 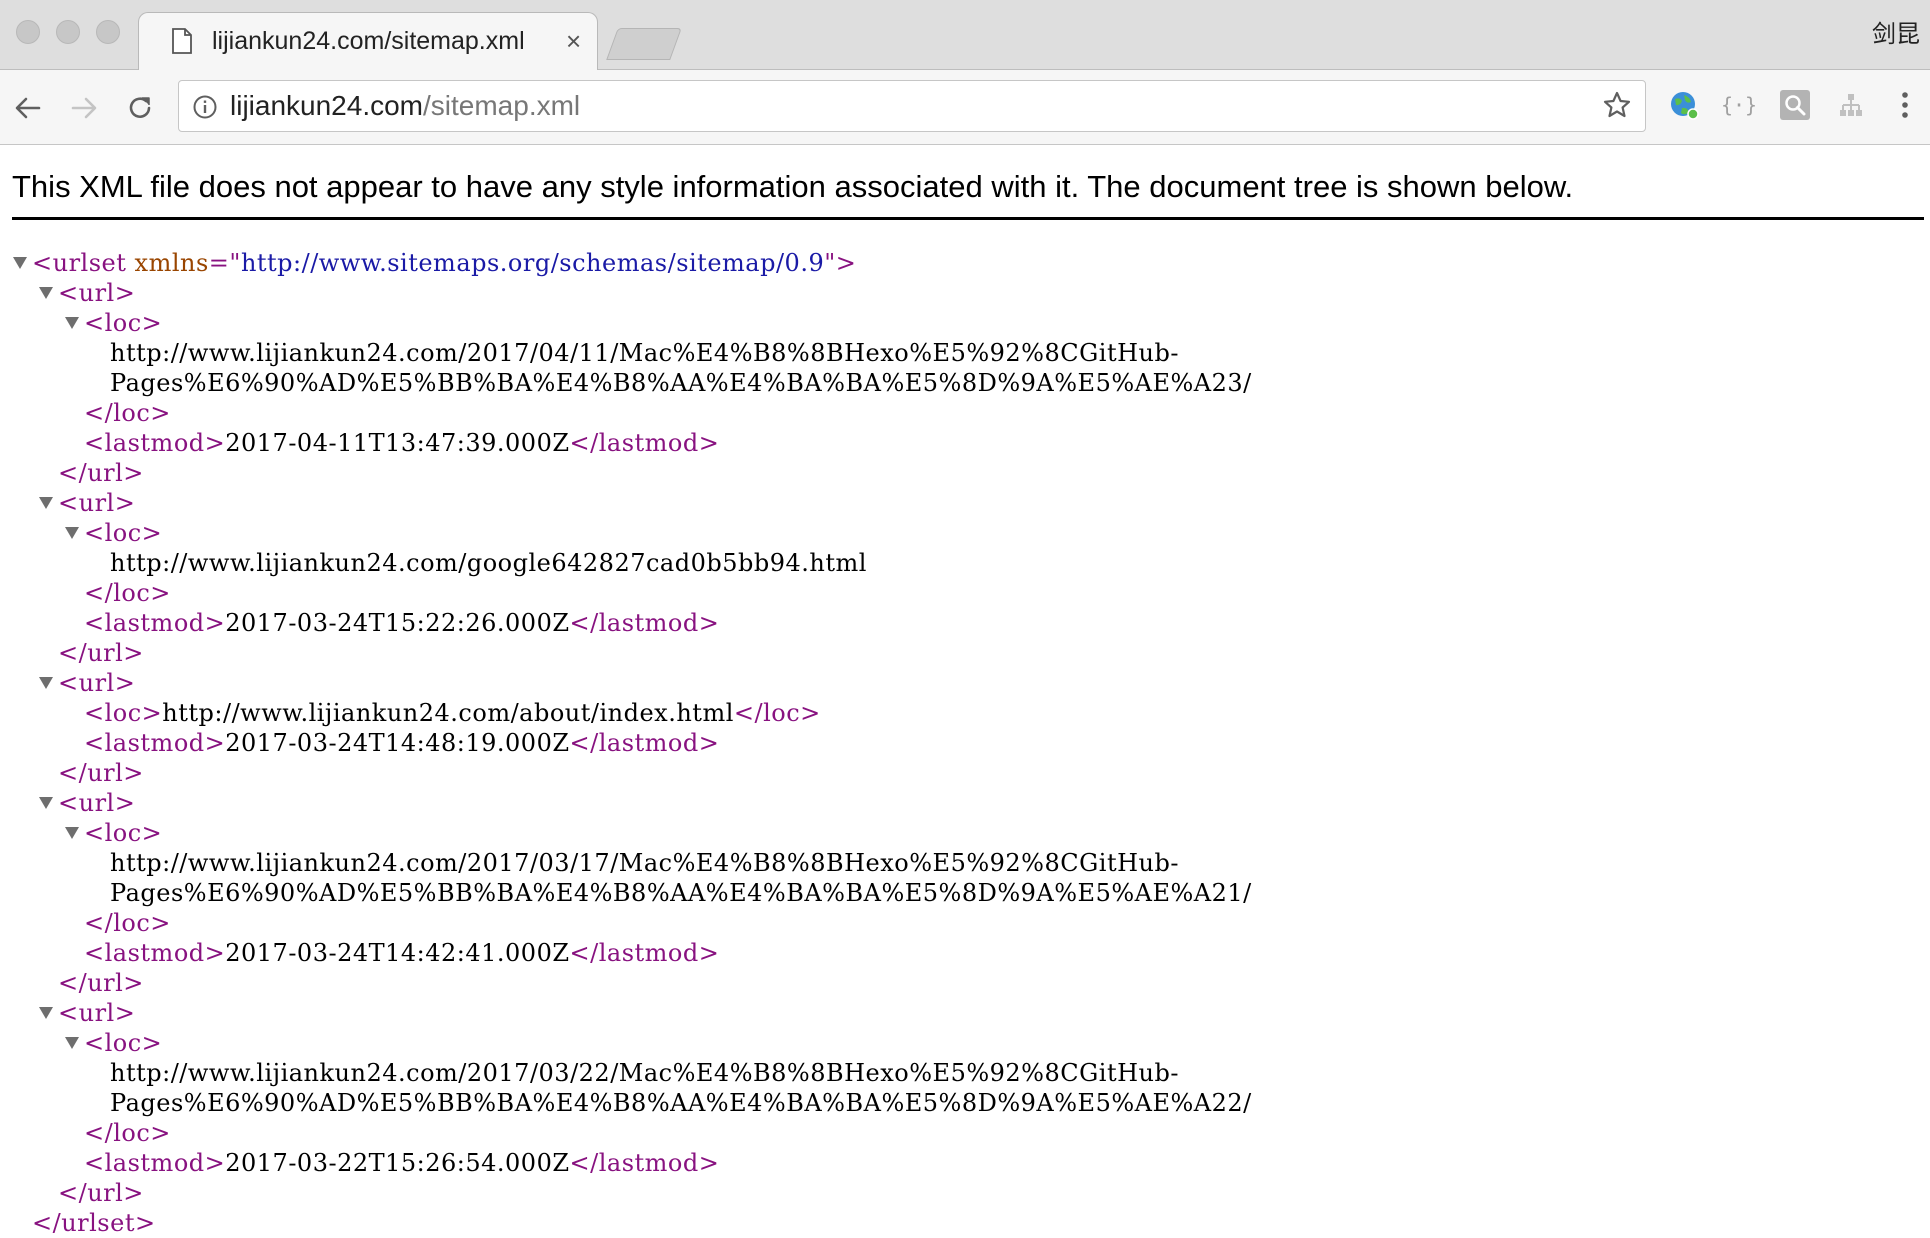 I want to click on urlset-open-tag: <urlset, so click(x=79, y=263).